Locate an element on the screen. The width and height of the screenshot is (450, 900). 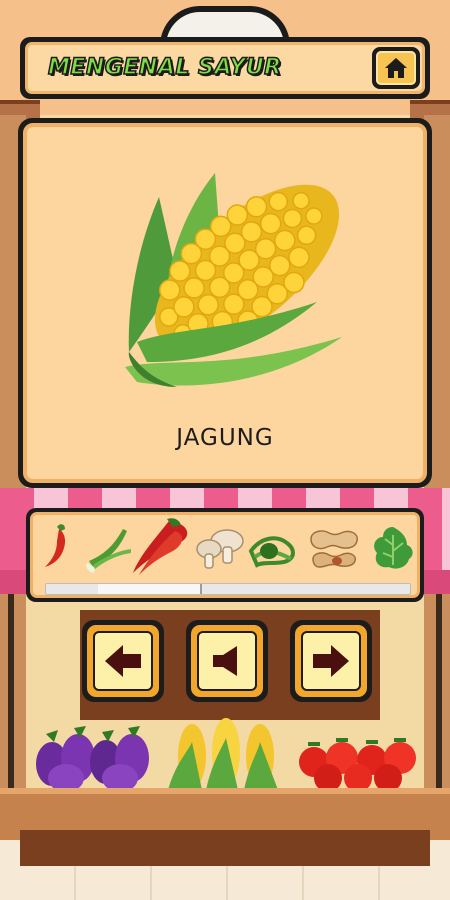
vegetable-selector is located at coordinates (225, 555).